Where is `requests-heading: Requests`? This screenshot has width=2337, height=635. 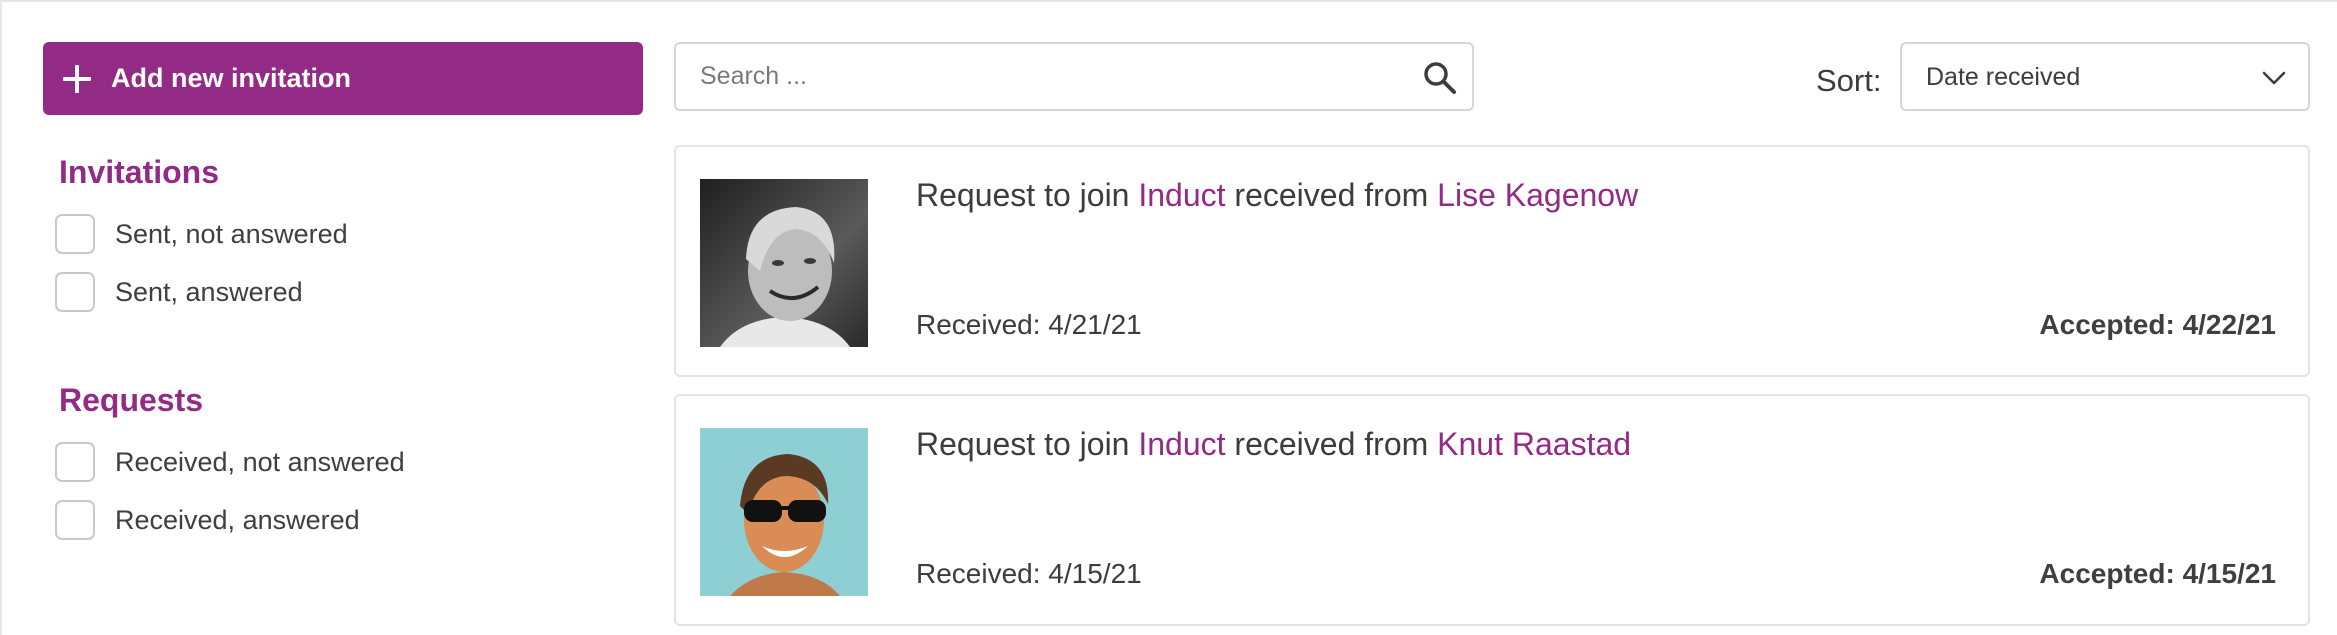 requests-heading: Requests is located at coordinates (131, 400).